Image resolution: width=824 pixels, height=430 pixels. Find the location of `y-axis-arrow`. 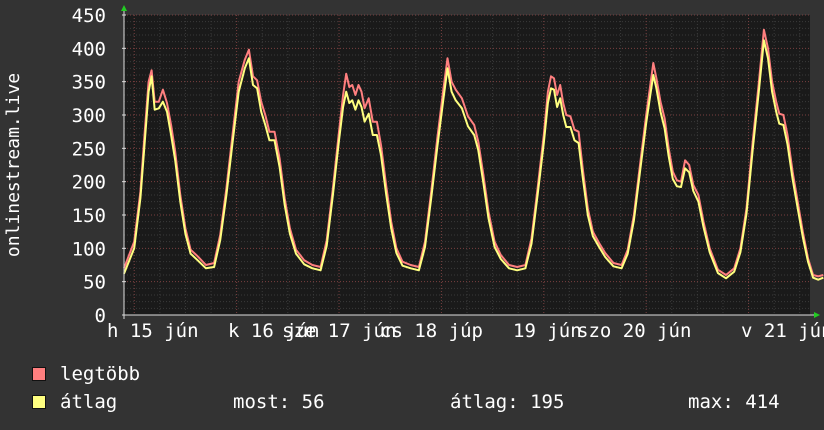

y-axis-arrow is located at coordinates (124, 8).